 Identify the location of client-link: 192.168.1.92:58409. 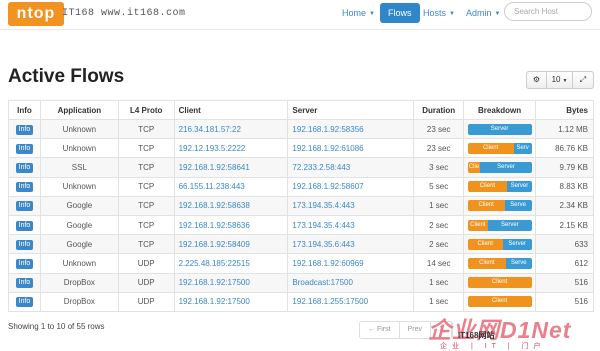
(231, 244).